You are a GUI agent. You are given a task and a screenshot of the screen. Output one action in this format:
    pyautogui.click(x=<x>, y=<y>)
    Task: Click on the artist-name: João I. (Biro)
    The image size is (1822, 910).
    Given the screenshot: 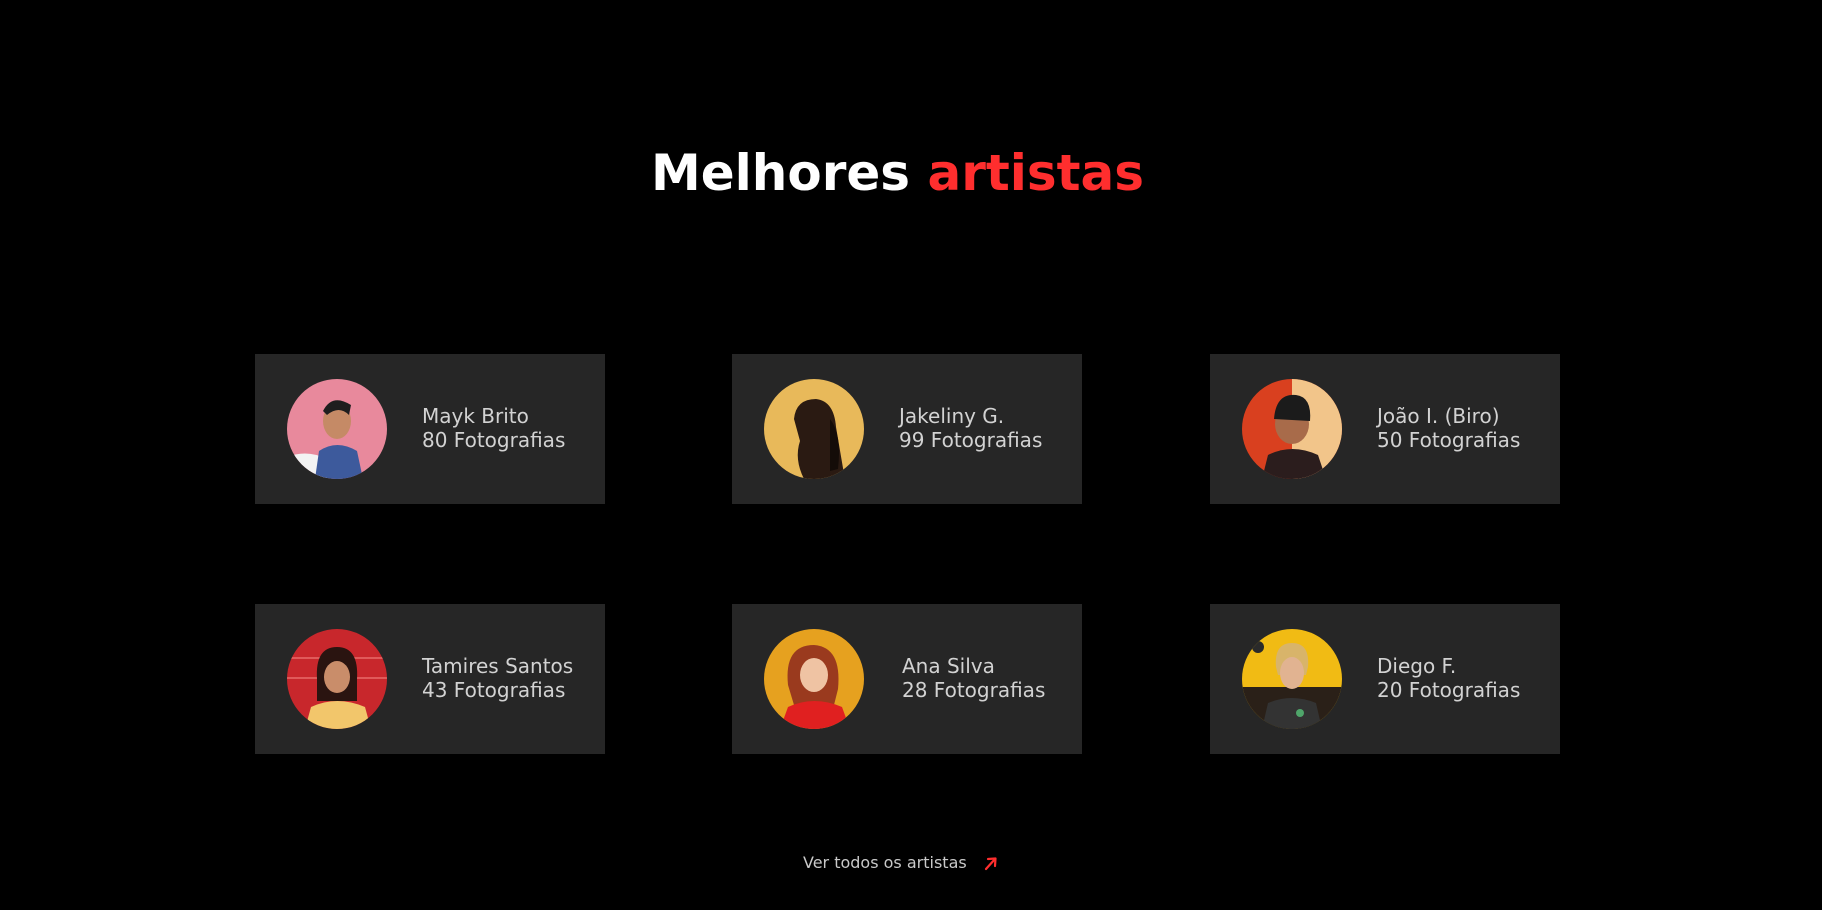 What is the action you would take?
    pyautogui.click(x=1438, y=416)
    